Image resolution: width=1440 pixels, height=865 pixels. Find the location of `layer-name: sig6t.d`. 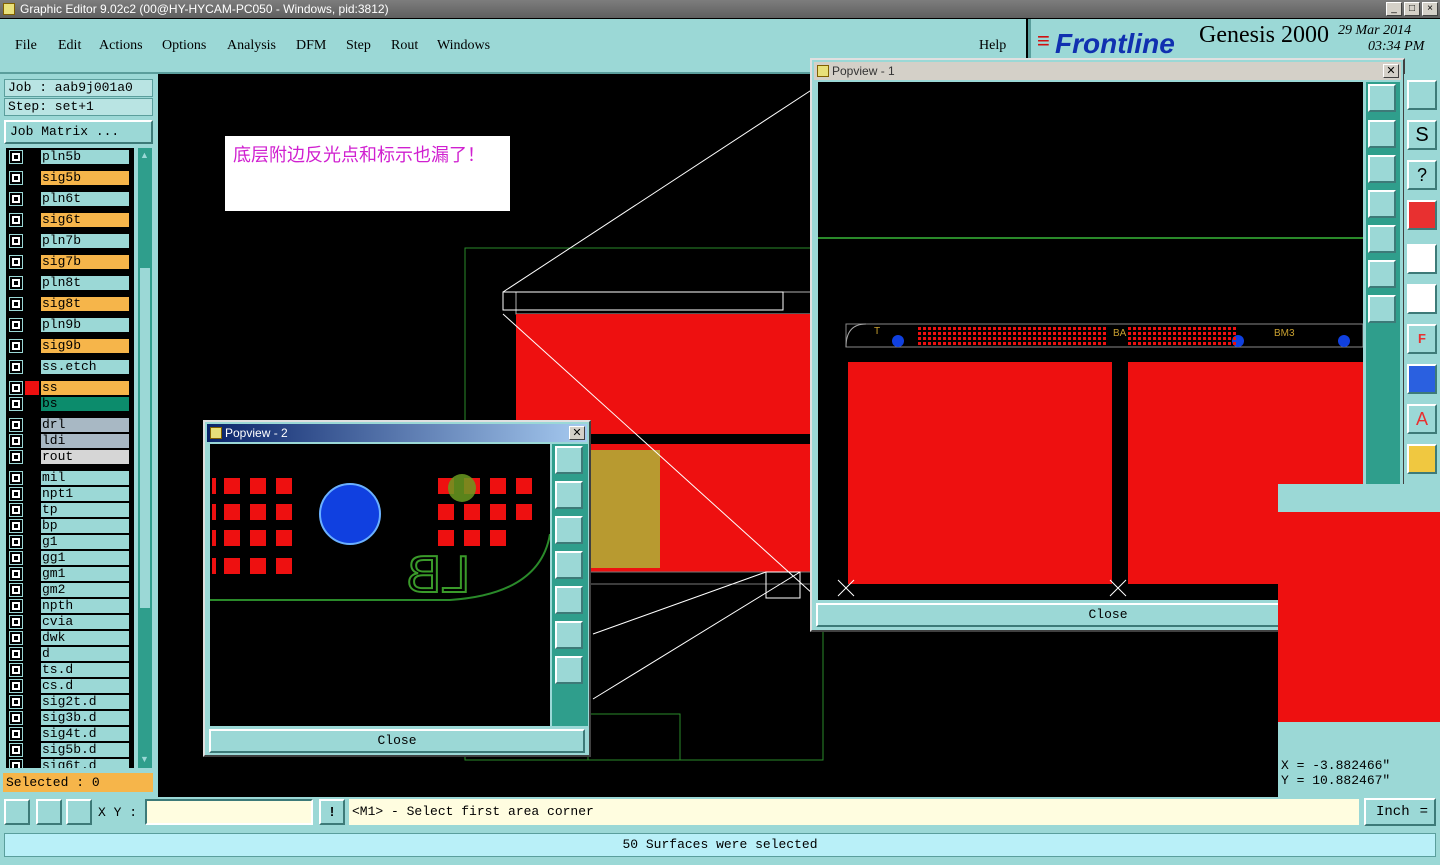

layer-name: sig6t.d is located at coordinates (85, 763).